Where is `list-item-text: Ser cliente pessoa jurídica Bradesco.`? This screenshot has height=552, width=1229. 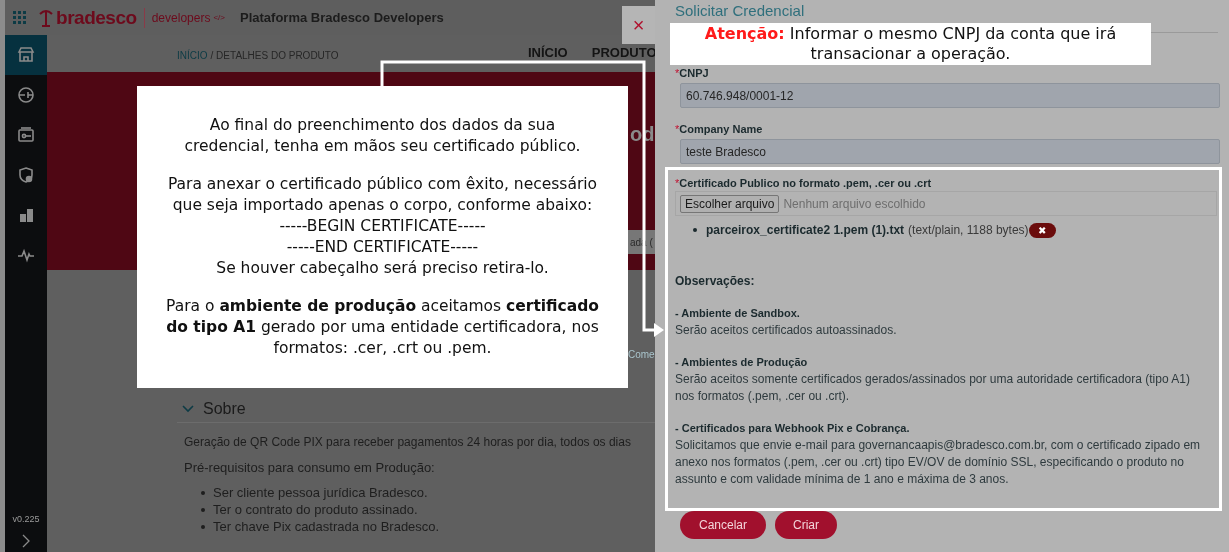 list-item-text: Ser cliente pessoa jurídica Bradesco. is located at coordinates (320, 492).